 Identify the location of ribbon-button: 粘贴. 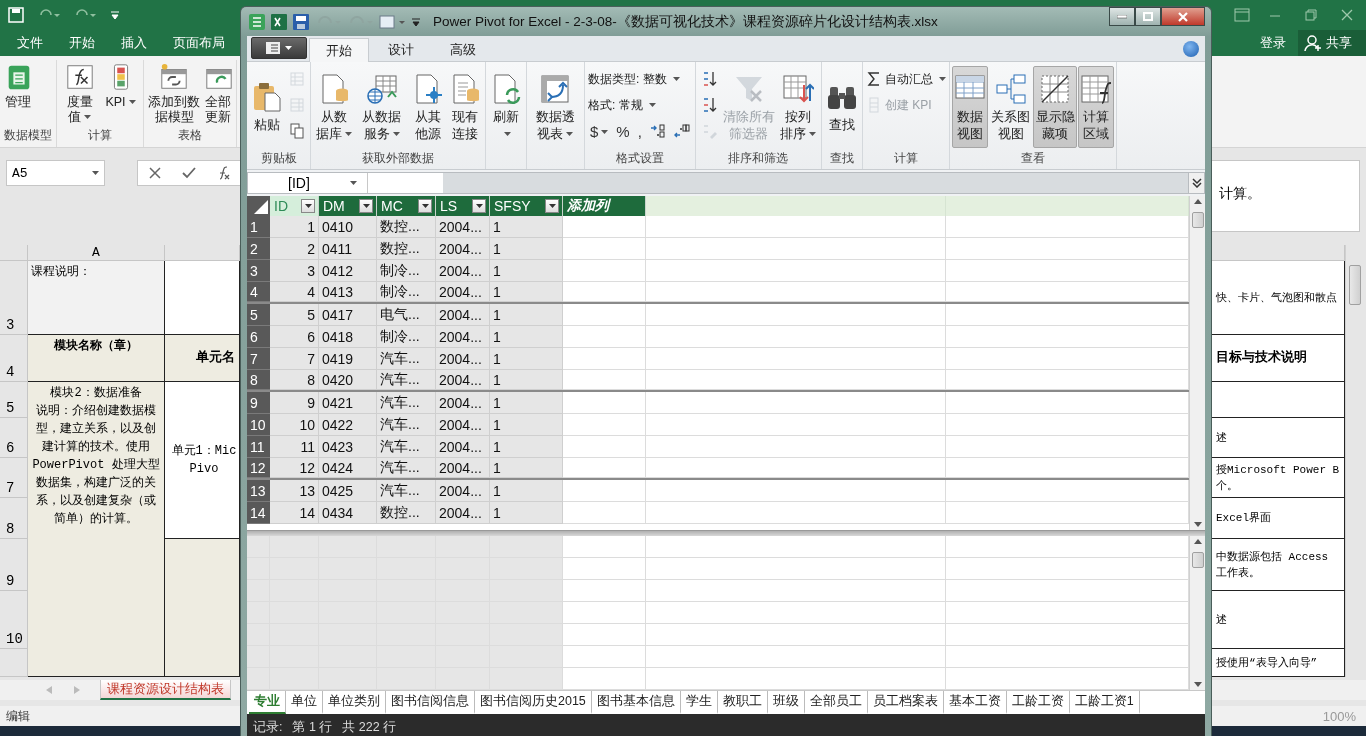
(267, 107).